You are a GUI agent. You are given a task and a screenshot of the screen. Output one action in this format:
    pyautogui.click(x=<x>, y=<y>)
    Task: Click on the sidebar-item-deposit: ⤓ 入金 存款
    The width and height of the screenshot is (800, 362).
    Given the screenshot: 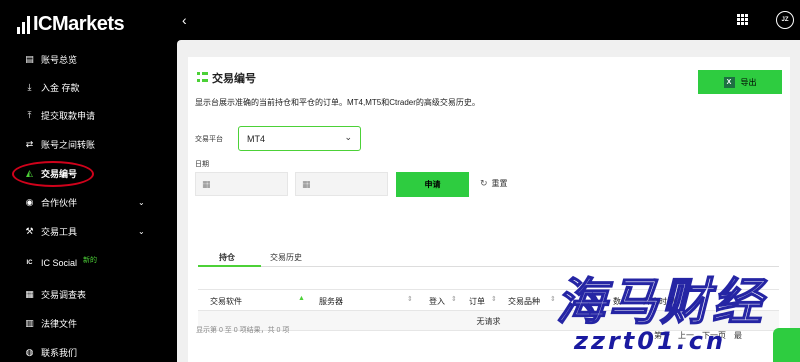 What is the action you would take?
    pyautogui.click(x=81, y=87)
    